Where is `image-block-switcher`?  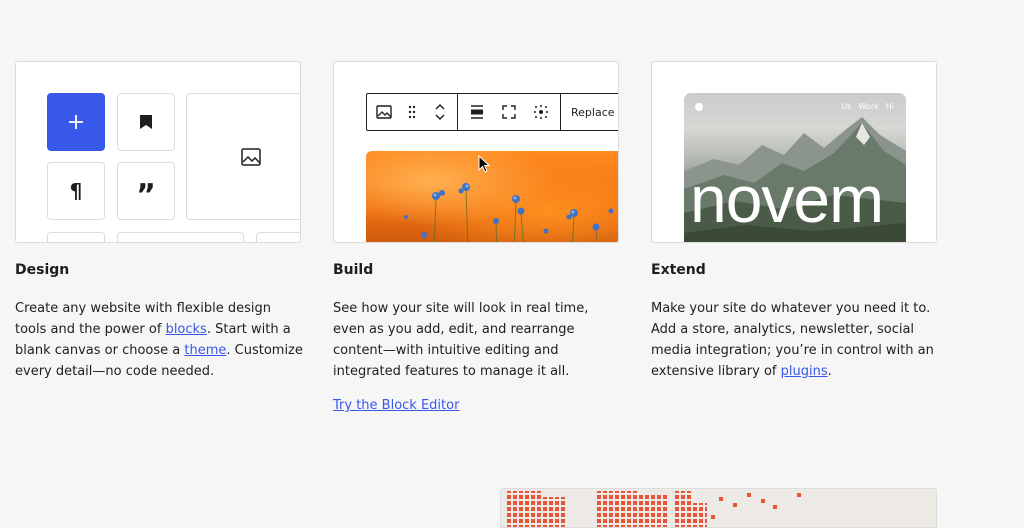 image-block-switcher is located at coordinates (384, 112).